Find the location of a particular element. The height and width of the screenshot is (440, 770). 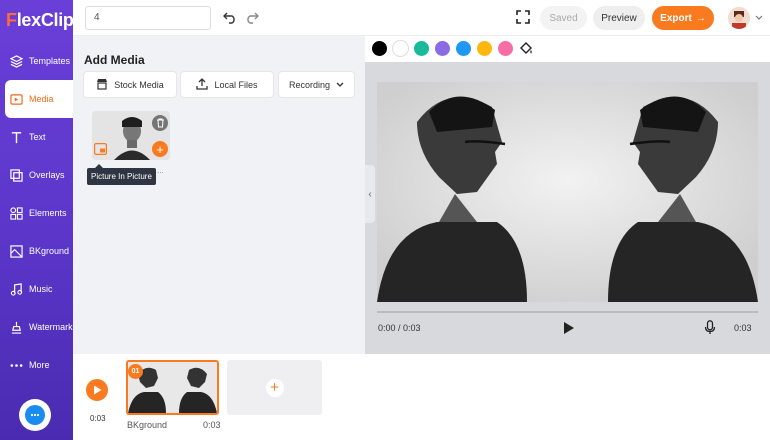

color-swatch-yellow is located at coordinates (484, 48).